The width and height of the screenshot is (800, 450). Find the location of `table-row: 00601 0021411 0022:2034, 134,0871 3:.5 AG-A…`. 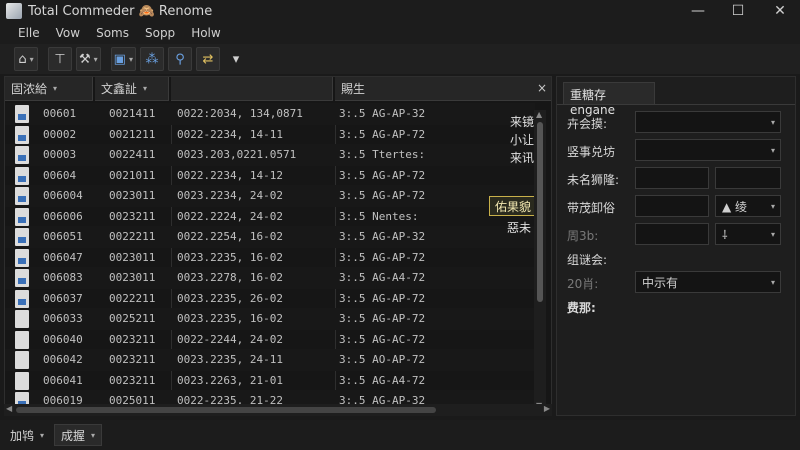

table-row: 00601 0021411 0022:2034, 134,0871 3:.5 AG-A… is located at coordinates (270, 114).